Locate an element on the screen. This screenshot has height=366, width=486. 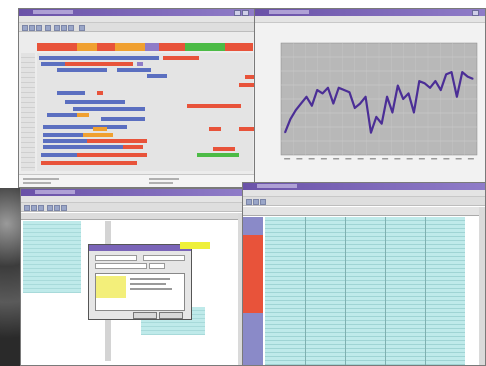
list-item-selected is located at coordinates (111, 287).